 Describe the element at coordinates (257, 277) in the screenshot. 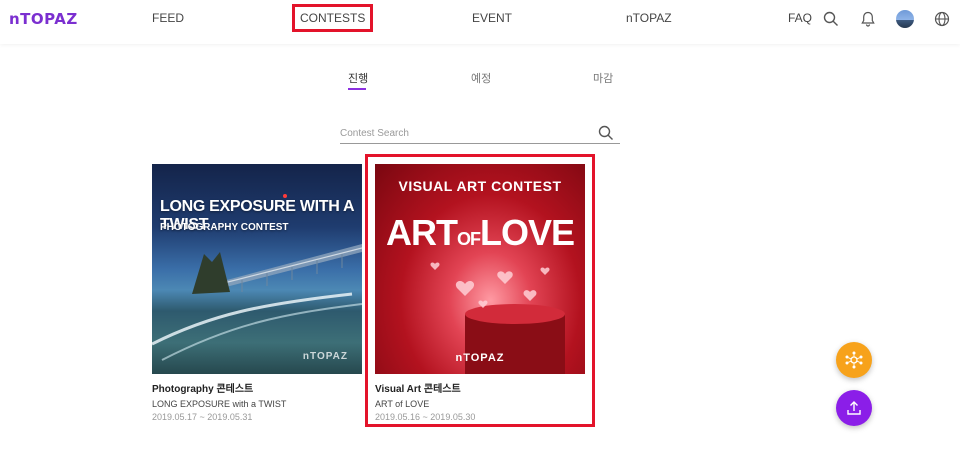

I see `bridge-photo` at that location.